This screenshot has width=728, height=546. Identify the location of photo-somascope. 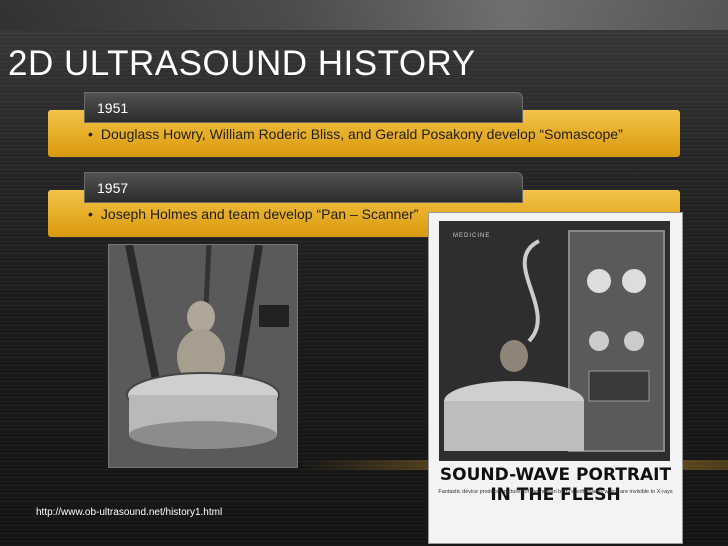
(203, 356).